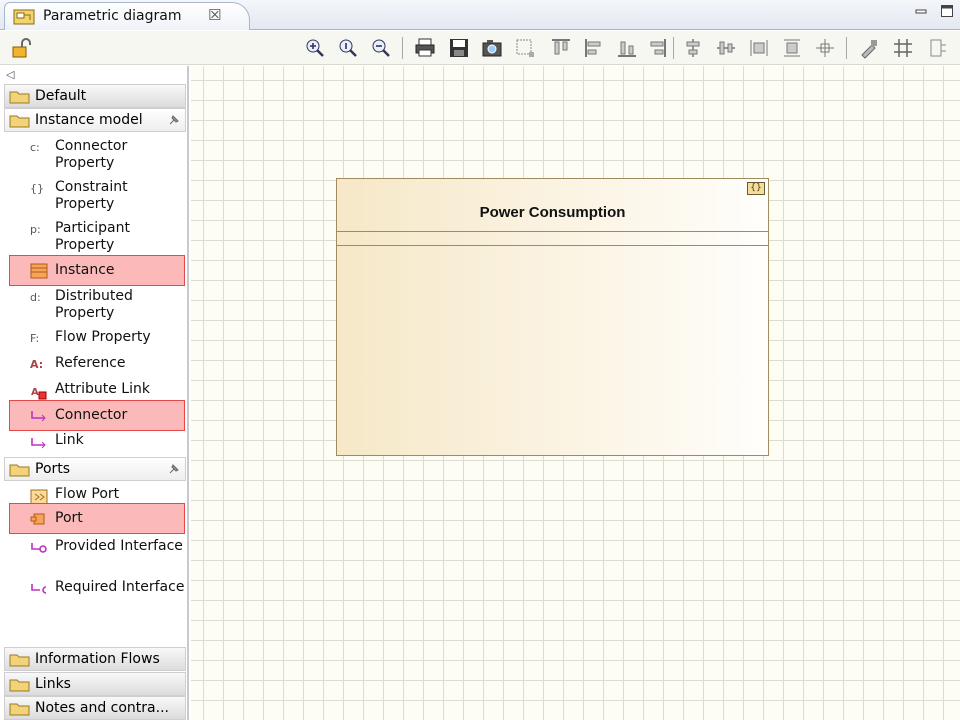 This screenshot has height=720, width=960. I want to click on align-right-icon, so click(657, 48).